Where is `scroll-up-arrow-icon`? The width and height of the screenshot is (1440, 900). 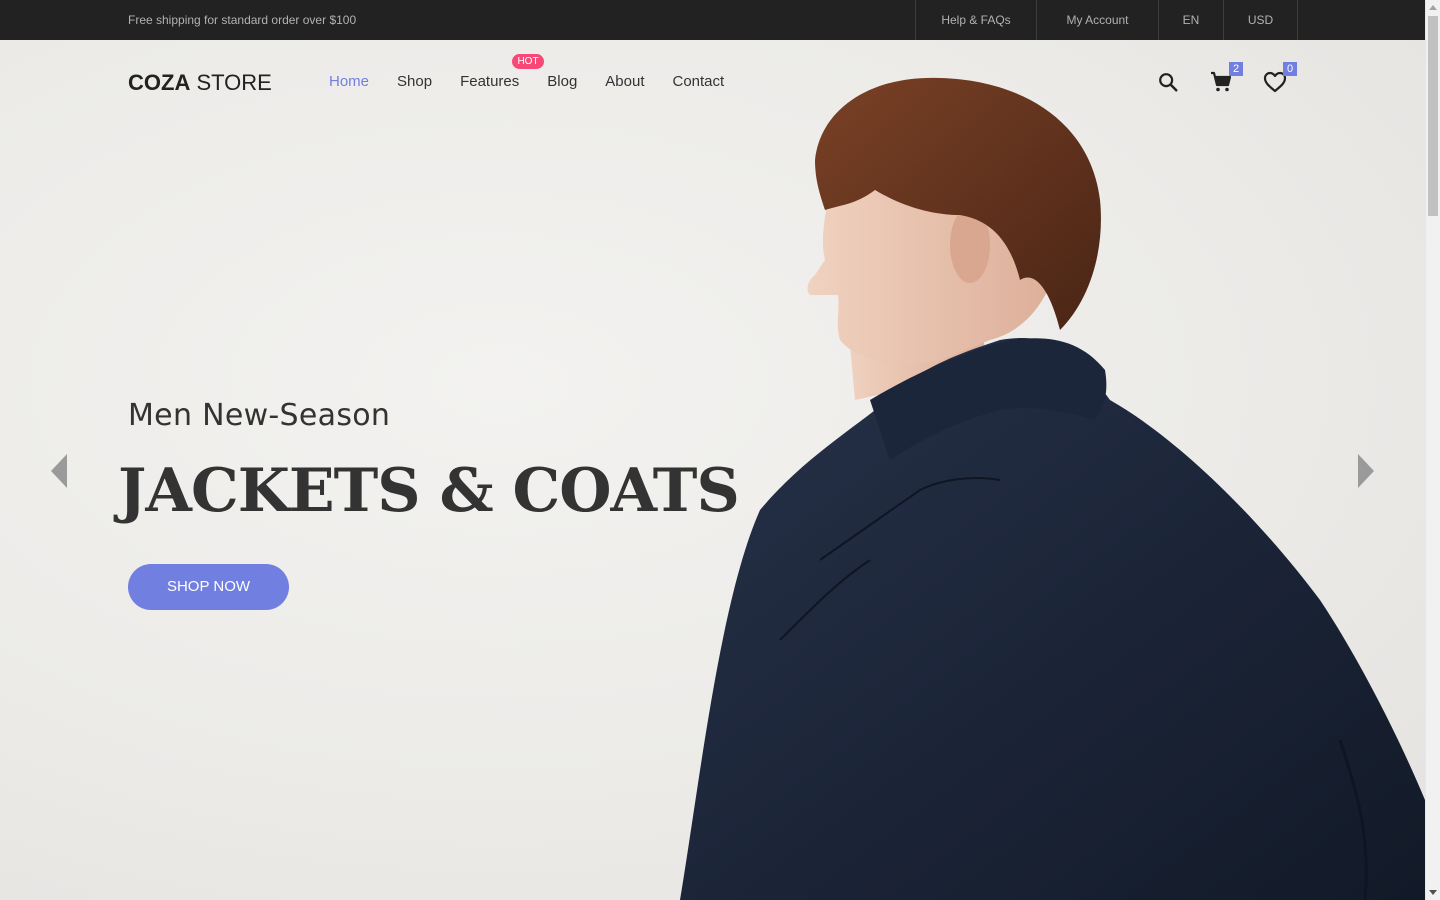
scroll-up-arrow-icon is located at coordinates (1433, 7).